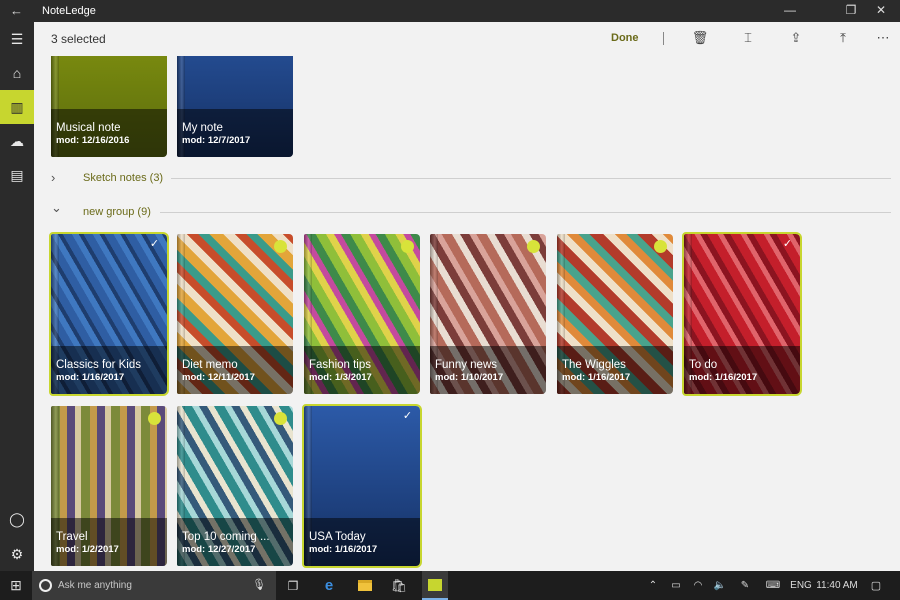 The width and height of the screenshot is (900, 600). What do you see at coordinates (117, 212) in the screenshot?
I see `group-label: new group (9)` at bounding box center [117, 212].